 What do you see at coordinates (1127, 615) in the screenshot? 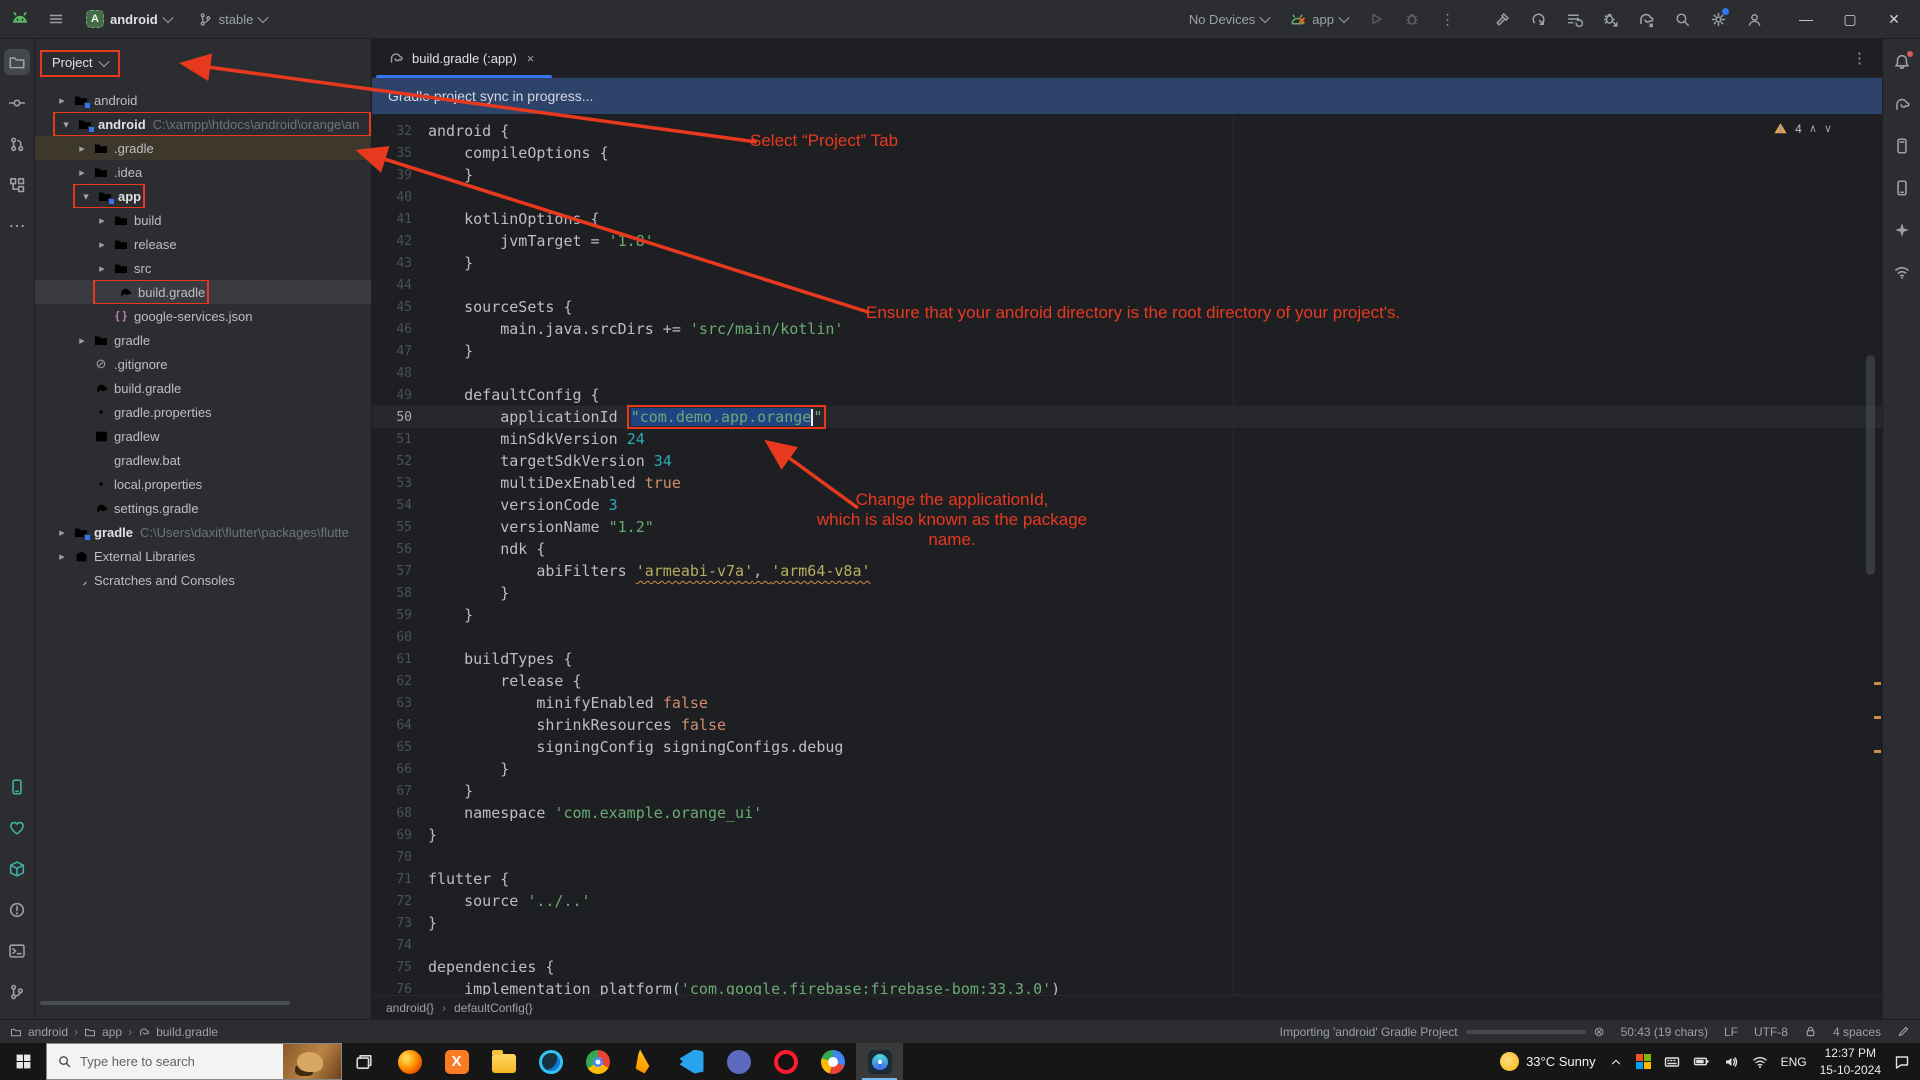
I see `code-line-59: 59 }` at bounding box center [1127, 615].